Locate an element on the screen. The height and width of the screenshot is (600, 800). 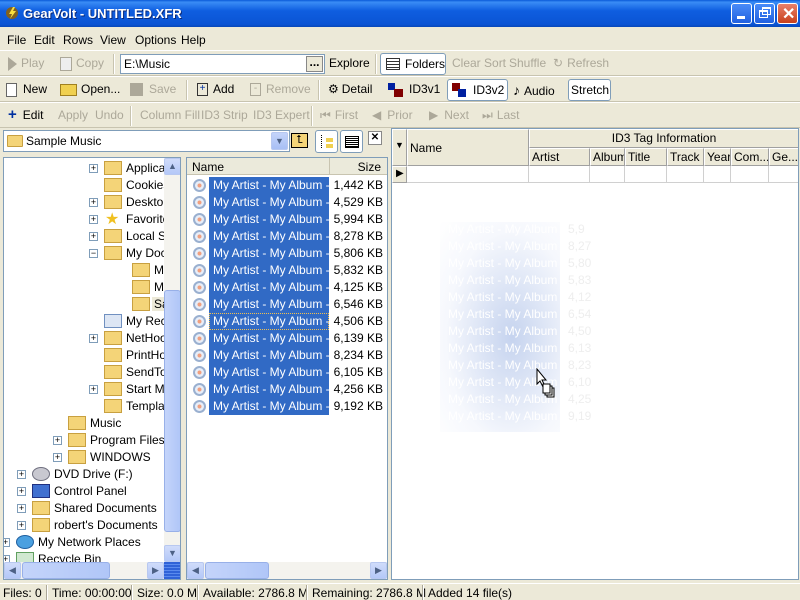
save-button: Save is located at coordinates (153, 89).